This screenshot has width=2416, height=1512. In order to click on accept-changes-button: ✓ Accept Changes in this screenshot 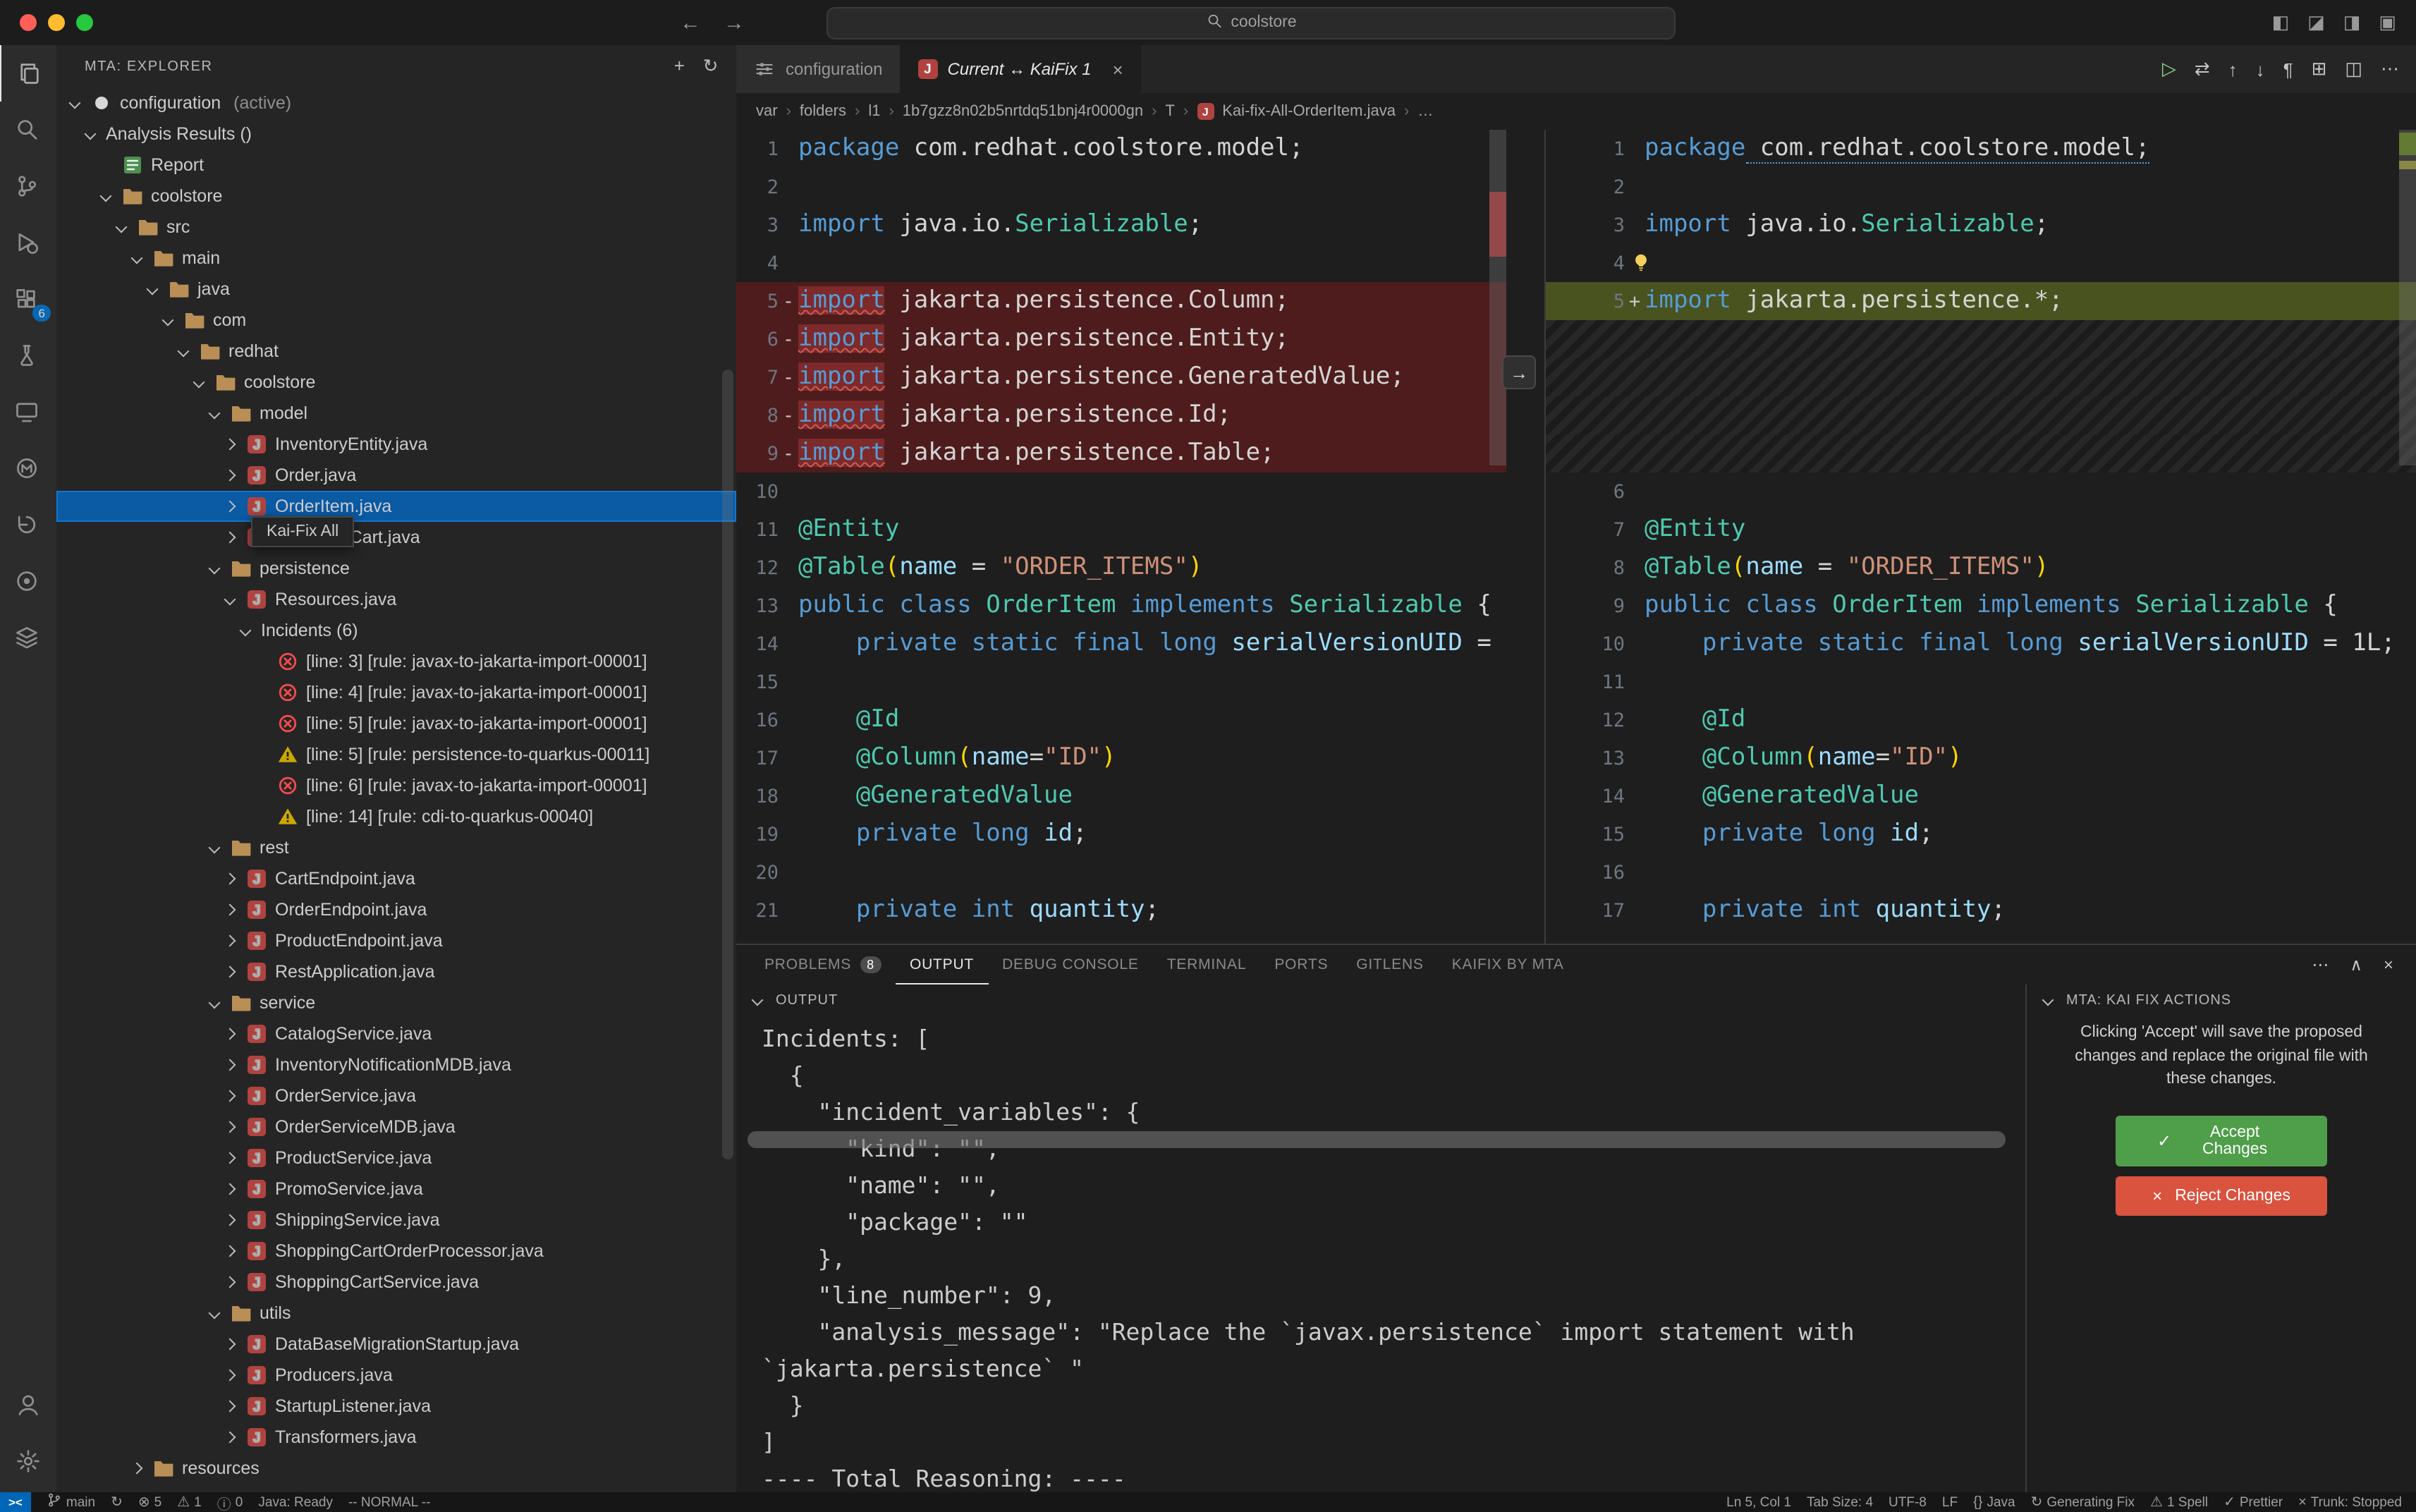, I will do `click(2221, 1141)`.